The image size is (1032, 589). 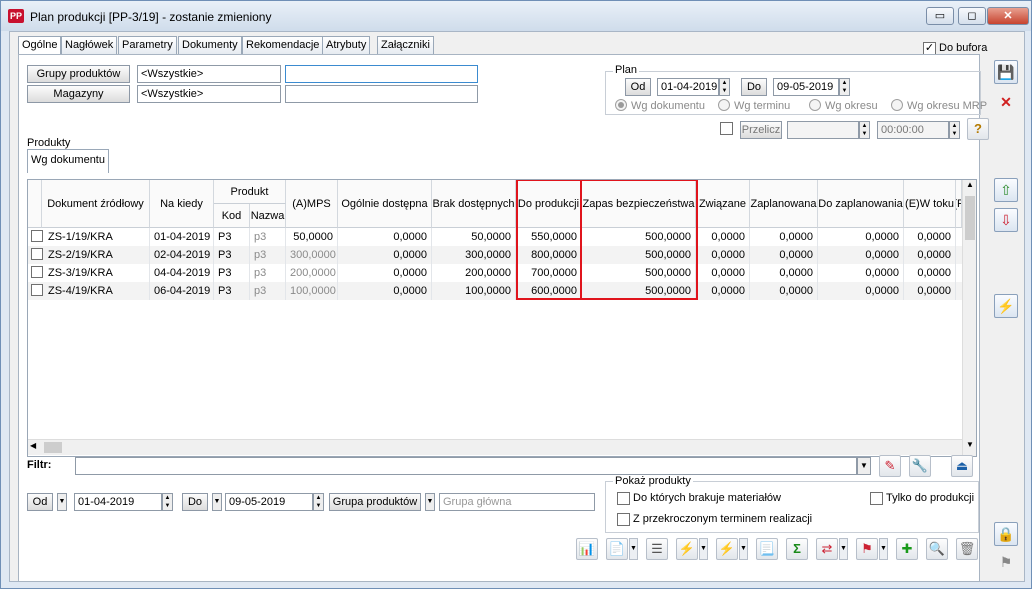 What do you see at coordinates (269, 502) in the screenshot?
I see `bottom-do-date: 09-05-2019` at bounding box center [269, 502].